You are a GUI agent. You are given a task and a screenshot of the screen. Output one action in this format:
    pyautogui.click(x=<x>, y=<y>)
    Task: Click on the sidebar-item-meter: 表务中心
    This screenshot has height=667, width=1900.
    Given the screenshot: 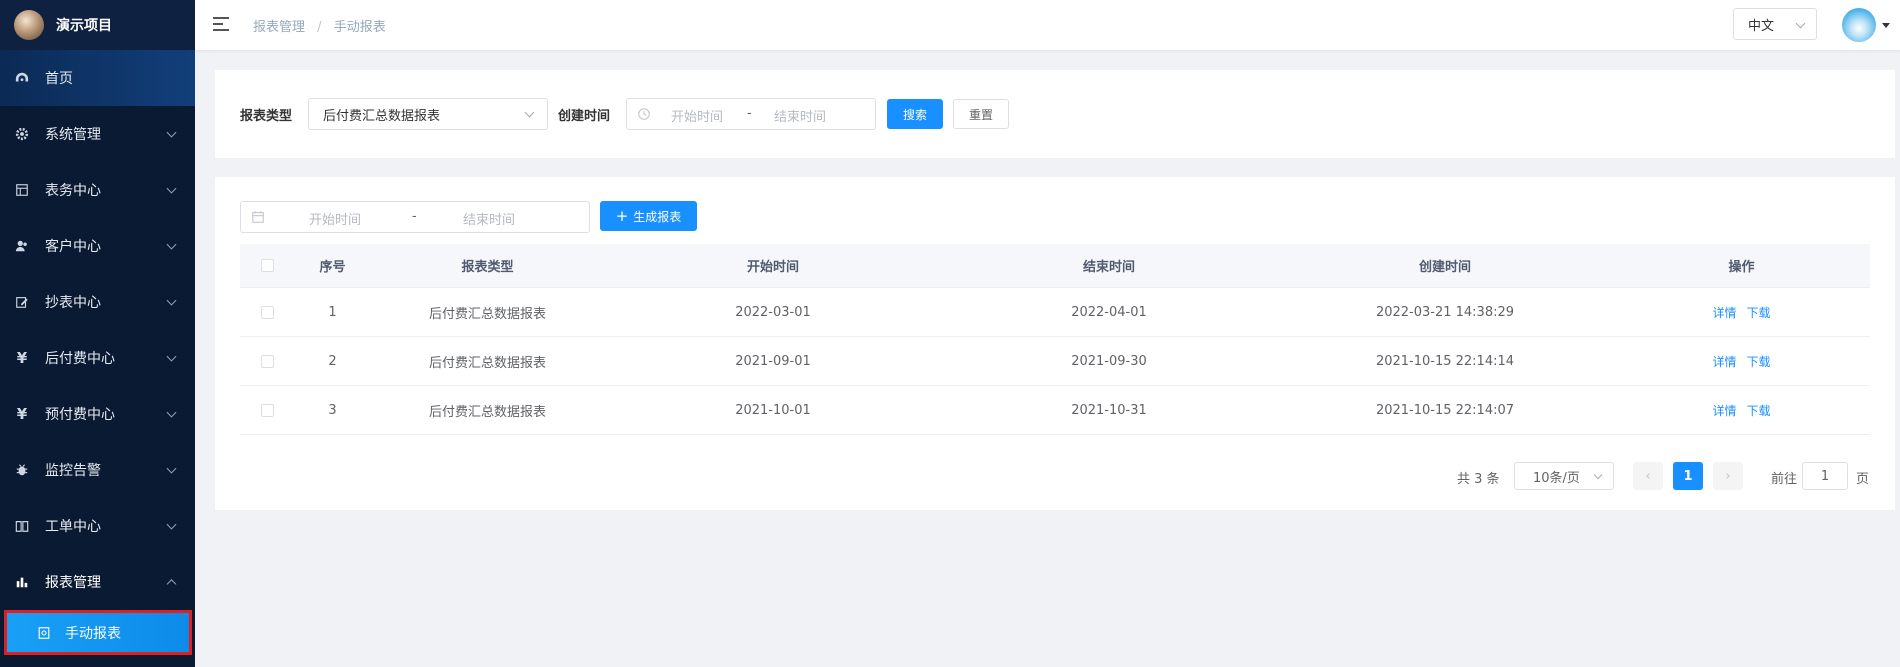 What is the action you would take?
    pyautogui.click(x=97, y=190)
    